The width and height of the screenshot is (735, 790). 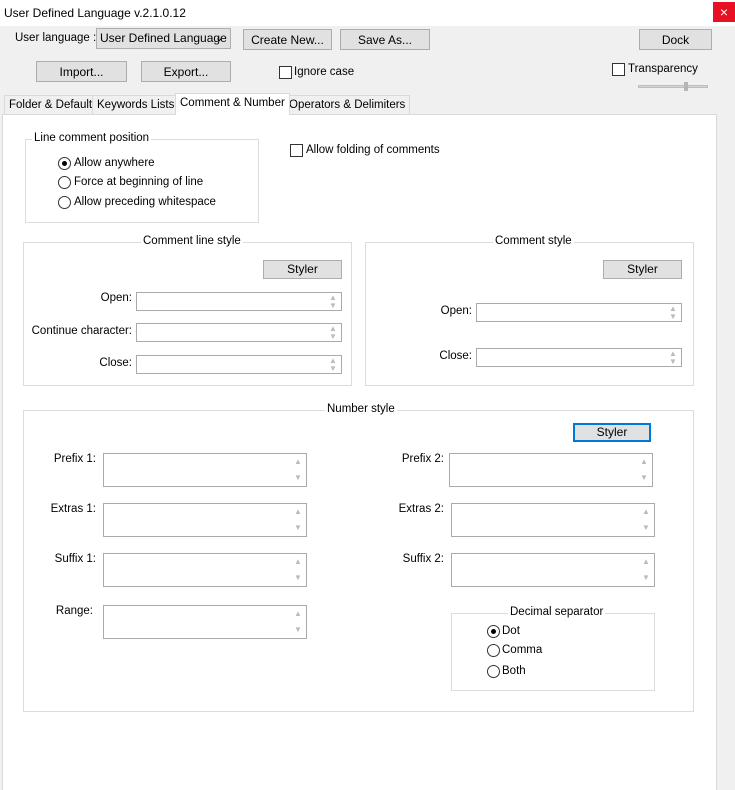 What do you see at coordinates (92, 138) in the screenshot?
I see `line-comment-position-title: Line comment position` at bounding box center [92, 138].